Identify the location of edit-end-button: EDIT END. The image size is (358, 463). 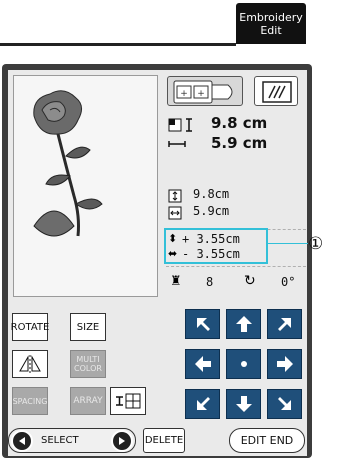
(267, 440).